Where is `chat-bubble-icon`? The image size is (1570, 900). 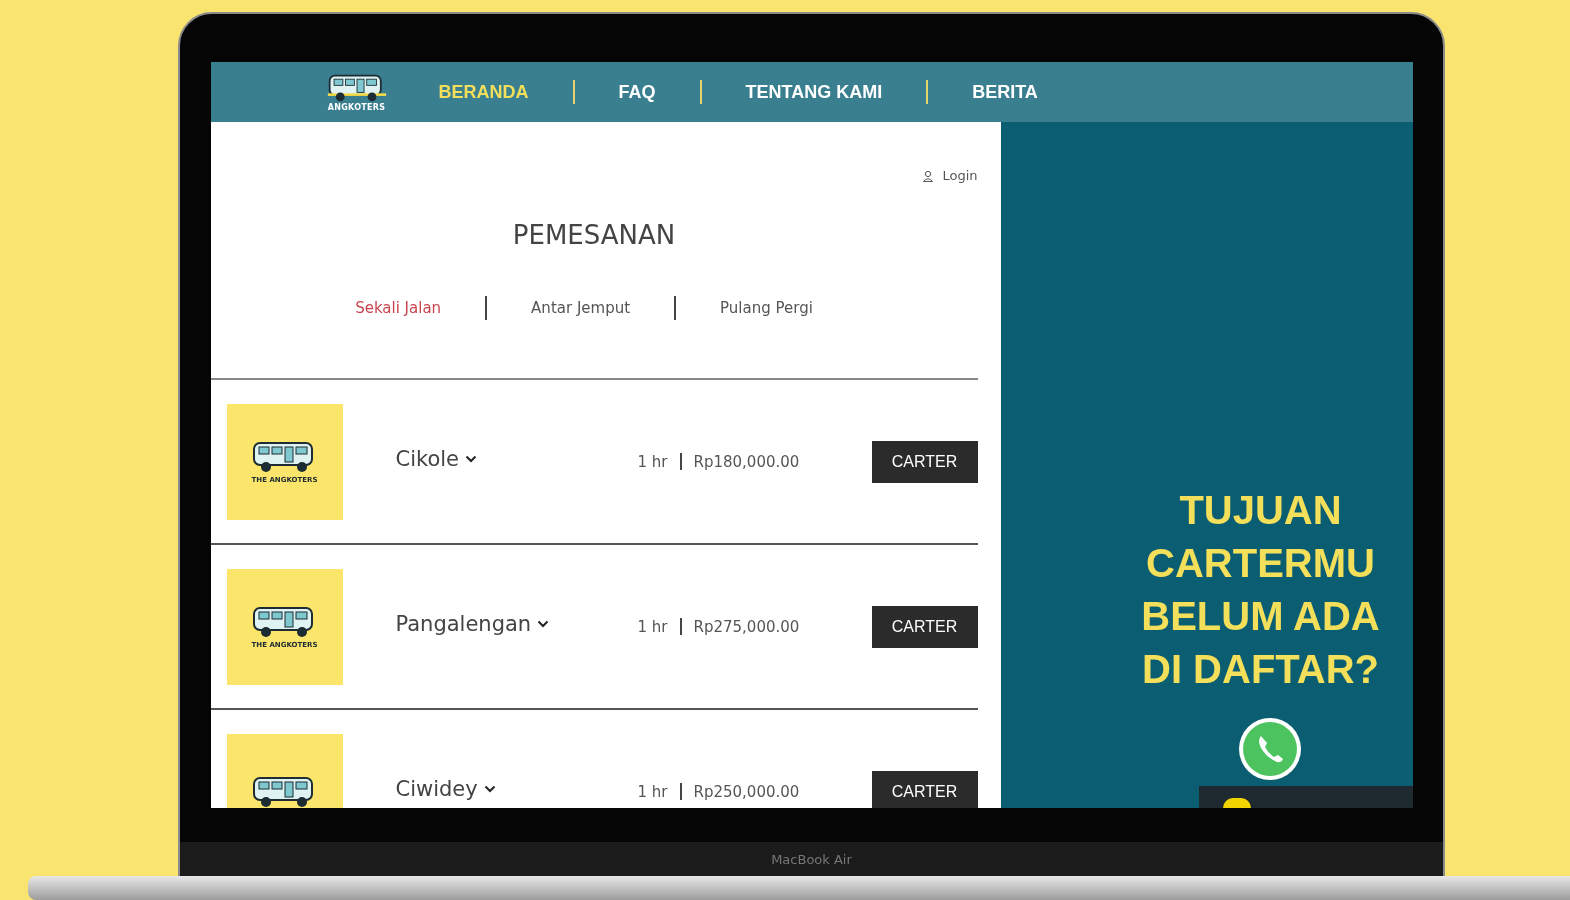
chat-bubble-icon is located at coordinates (1269, 749).